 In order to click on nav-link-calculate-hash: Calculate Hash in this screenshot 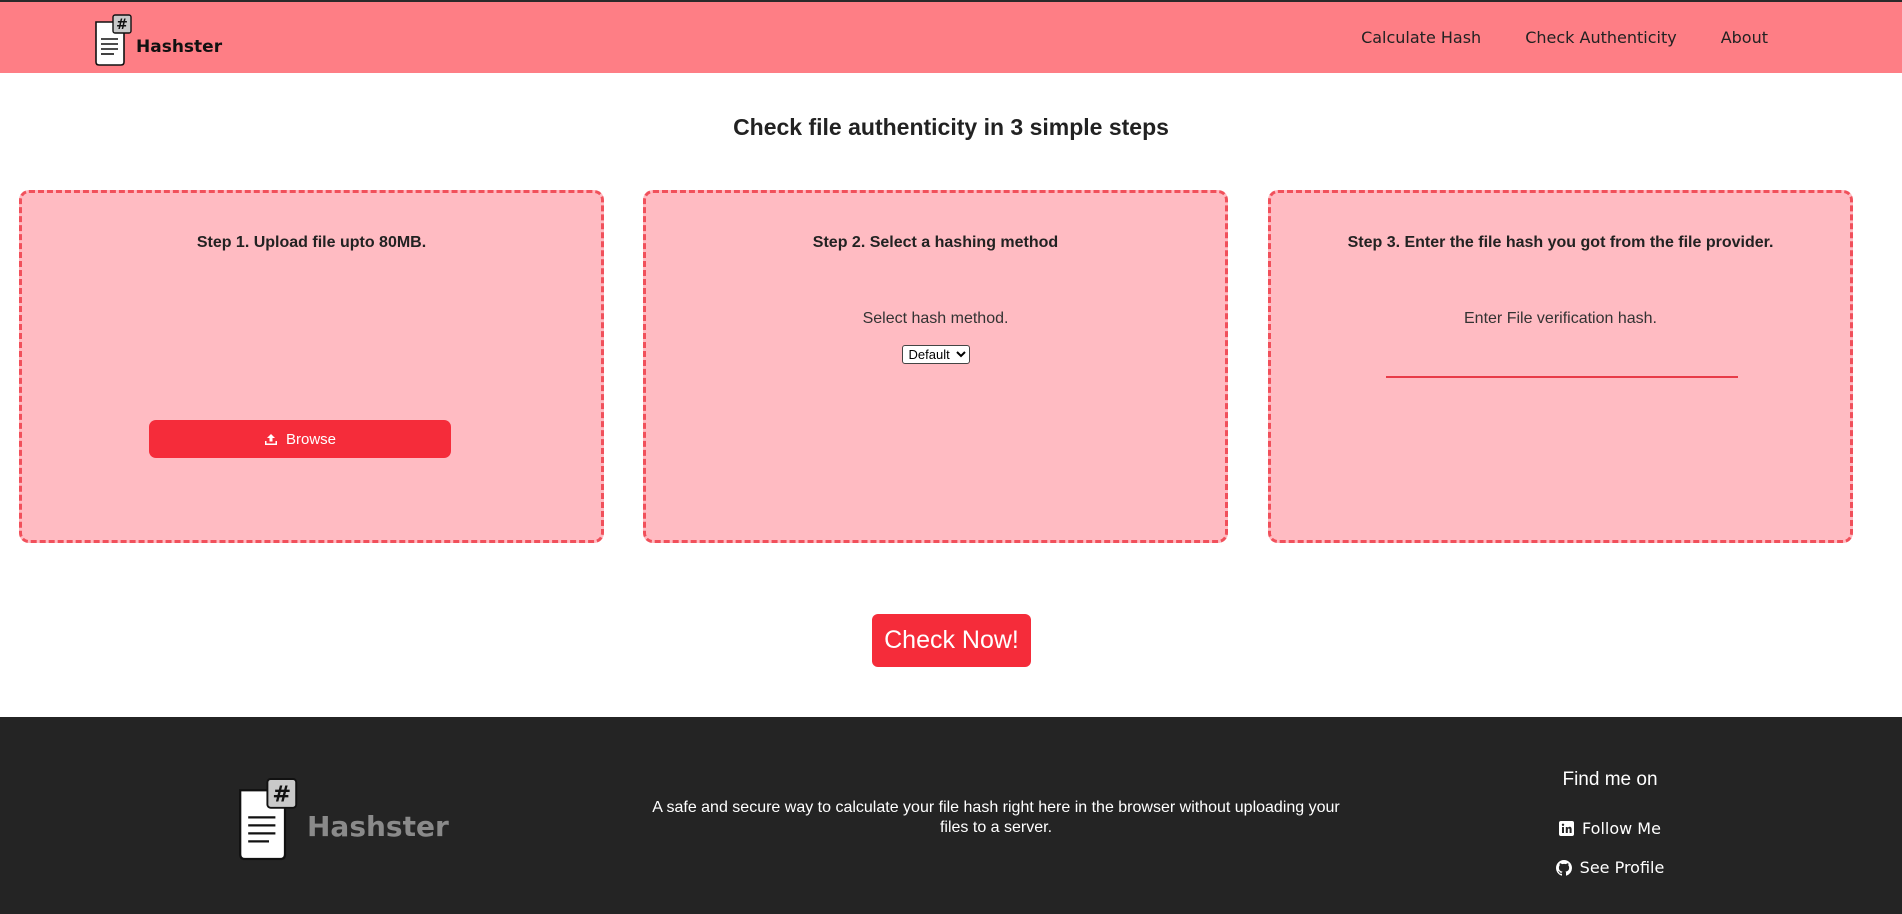, I will do `click(1421, 37)`.